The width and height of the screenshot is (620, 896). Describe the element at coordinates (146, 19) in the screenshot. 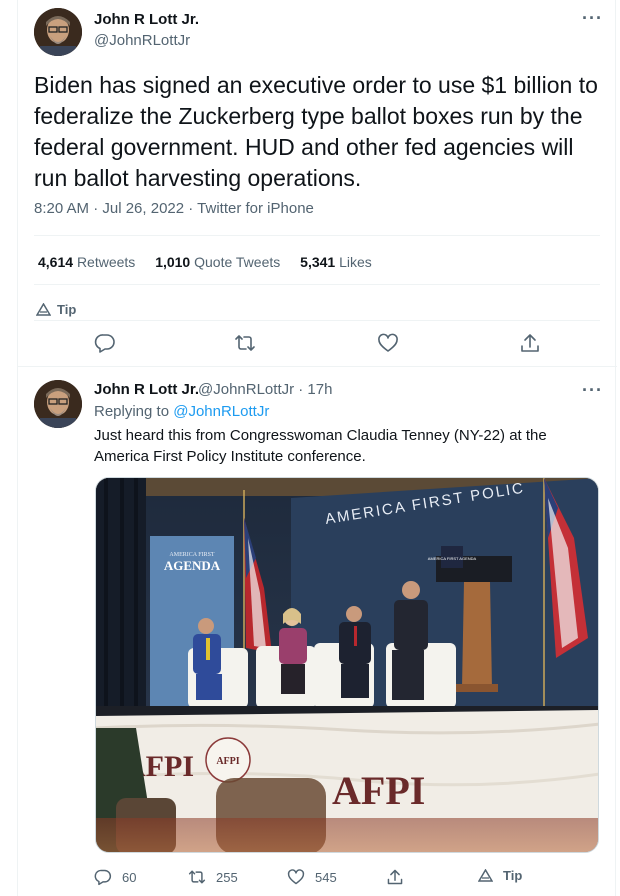

I see `author-name: John R Lott Jr.` at that location.